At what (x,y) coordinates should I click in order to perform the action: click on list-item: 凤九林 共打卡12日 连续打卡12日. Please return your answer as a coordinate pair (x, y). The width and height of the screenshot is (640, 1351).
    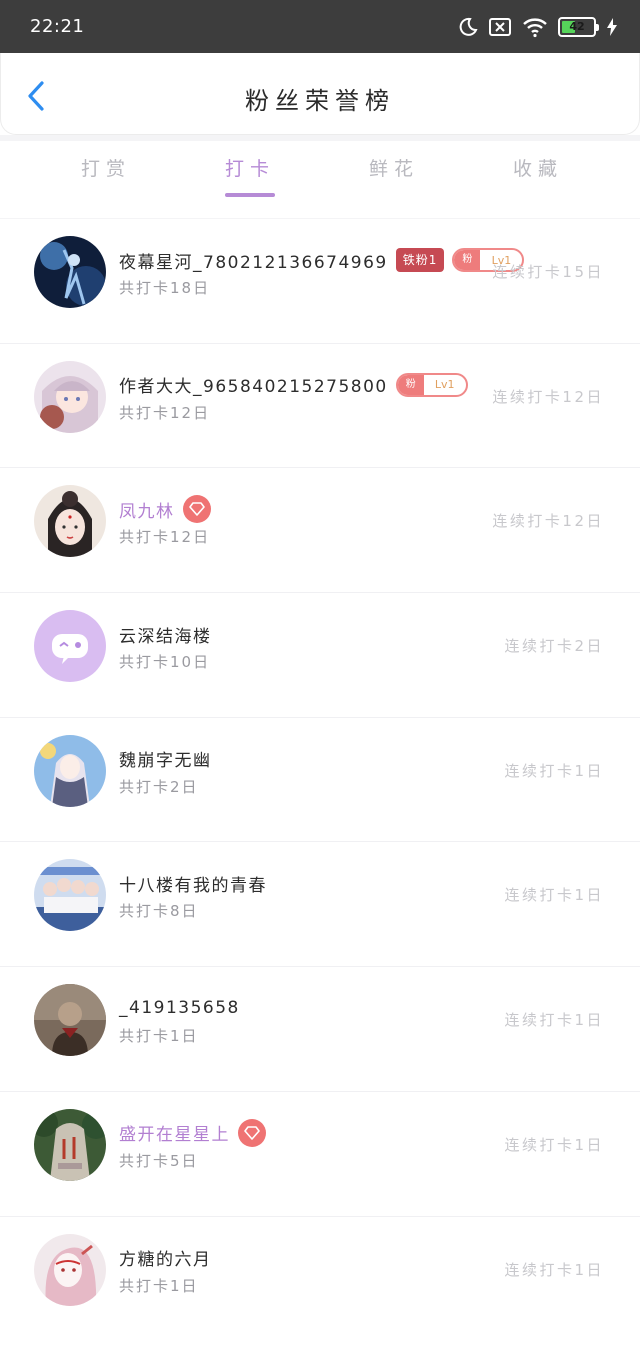
    Looking at the image, I should click on (320, 529).